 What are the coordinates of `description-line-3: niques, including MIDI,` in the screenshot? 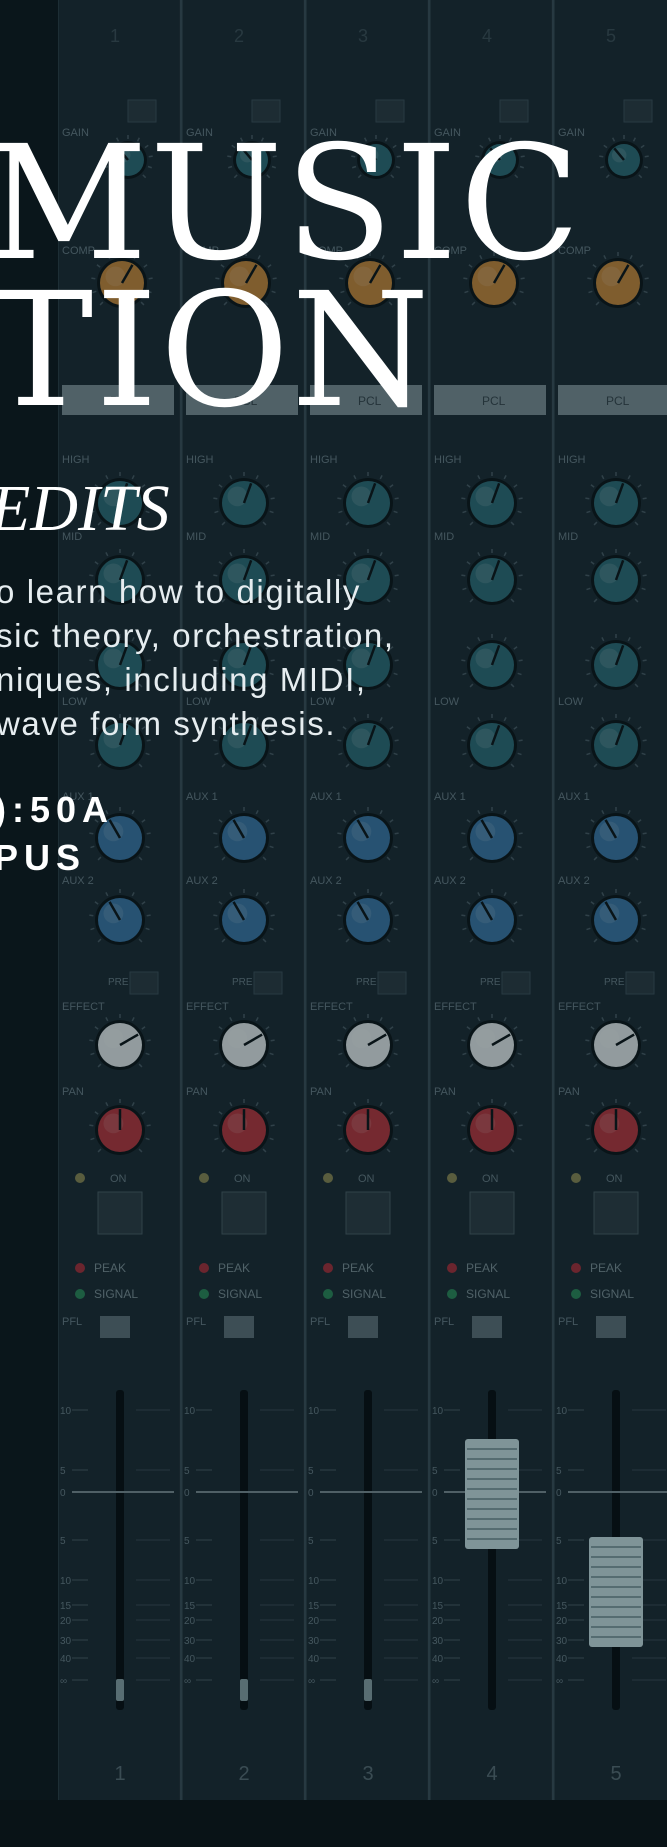 It's located at (183, 679).